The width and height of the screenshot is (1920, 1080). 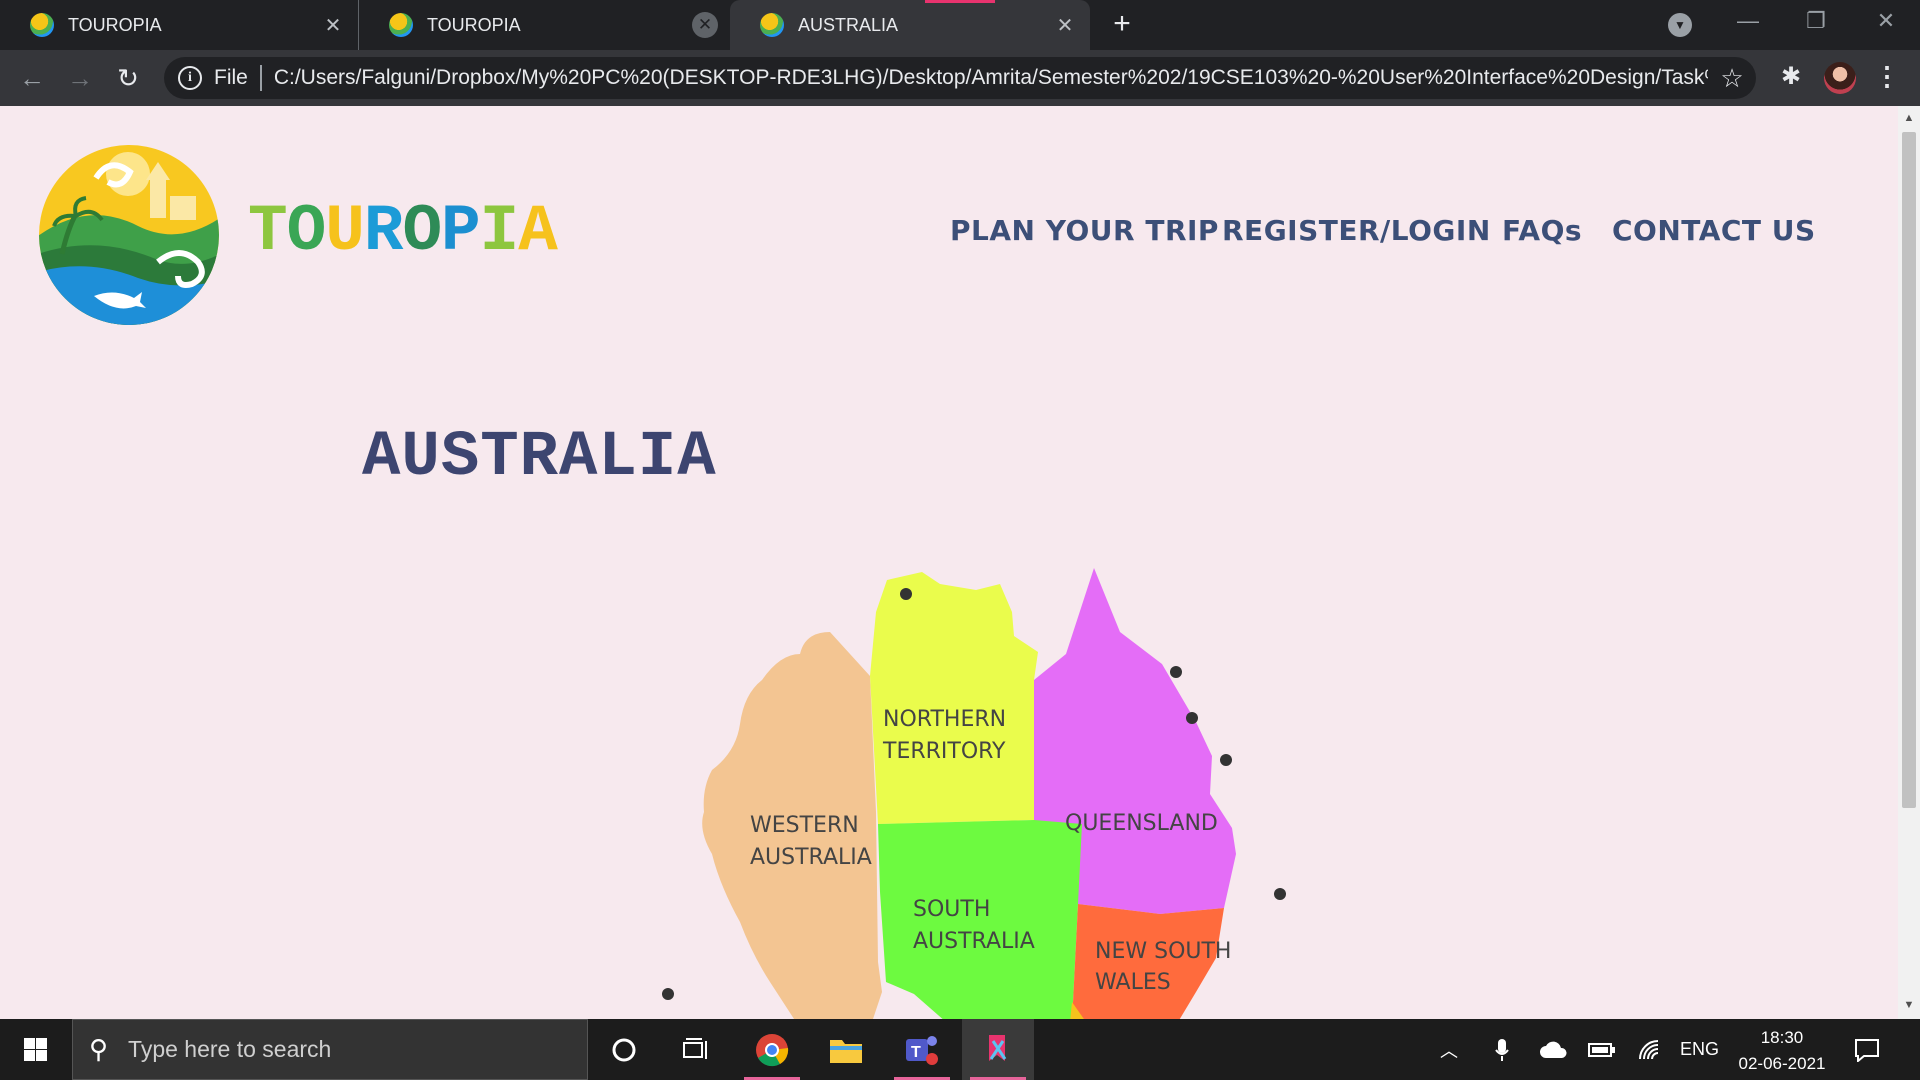 What do you see at coordinates (1909, 1005) in the screenshot?
I see `scroll-down-arrow-icon: ▼` at bounding box center [1909, 1005].